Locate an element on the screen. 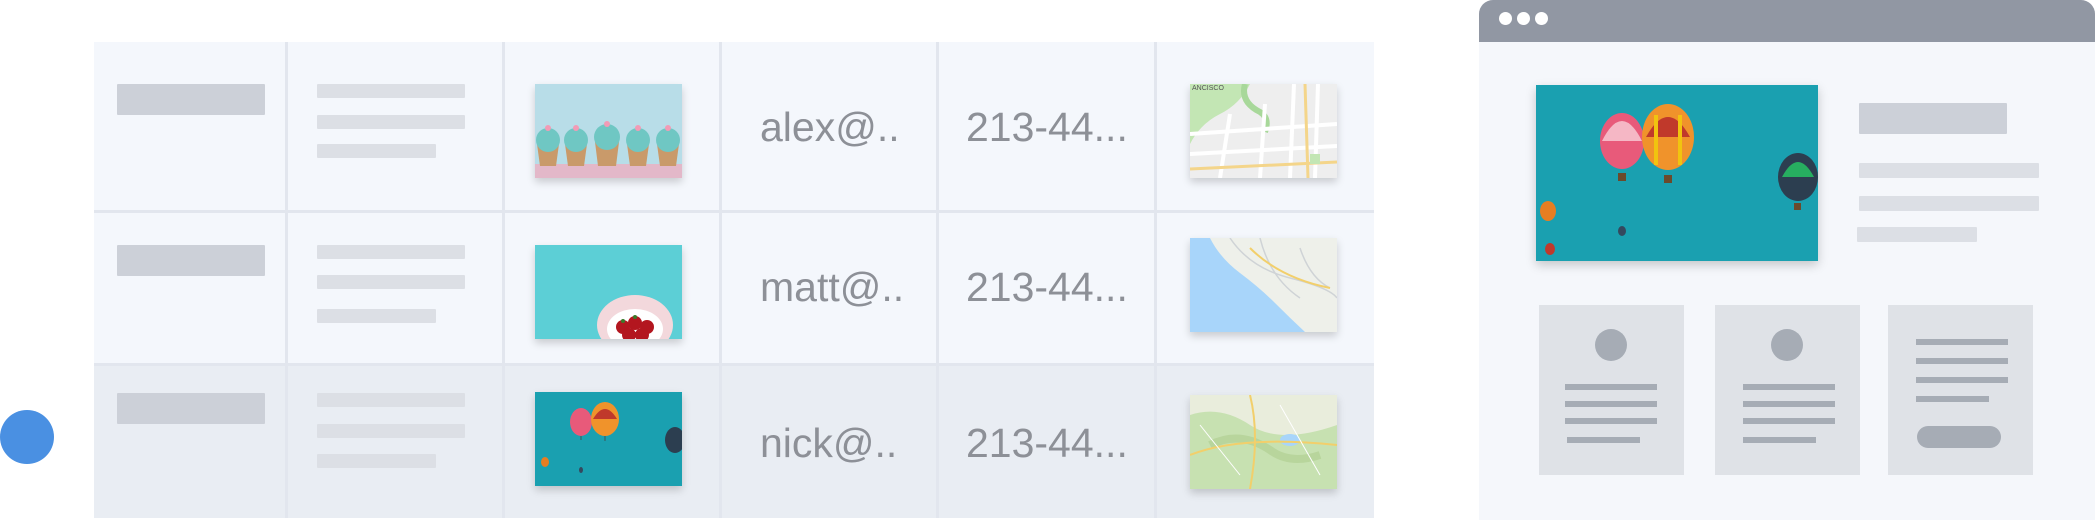  email-cell: matt@.. is located at coordinates (832, 287).